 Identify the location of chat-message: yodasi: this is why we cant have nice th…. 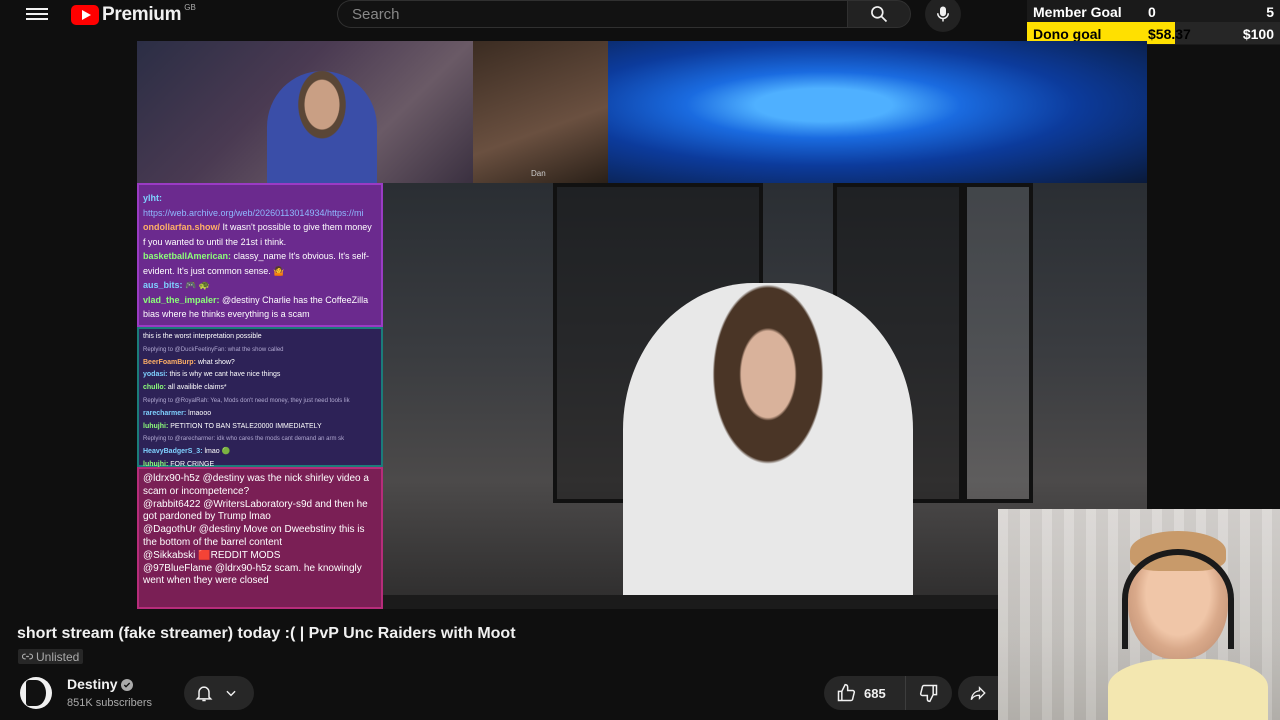
(260, 375).